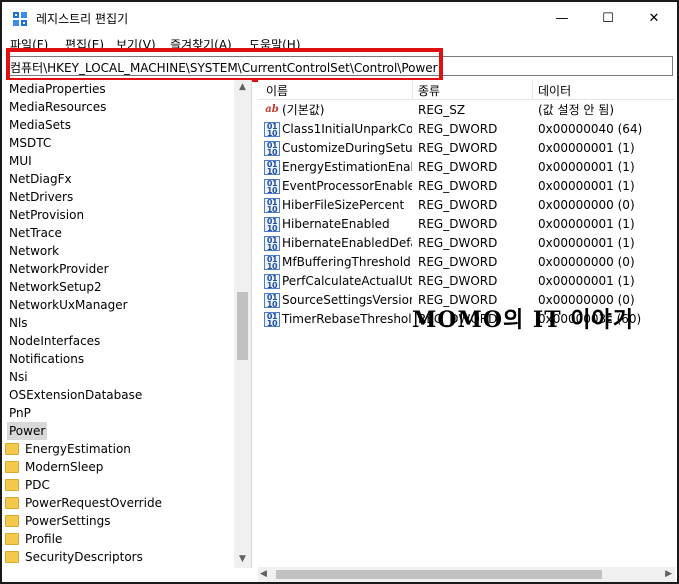  What do you see at coordinates (18, 323) in the screenshot?
I see `tree-item-label: Nls` at bounding box center [18, 323].